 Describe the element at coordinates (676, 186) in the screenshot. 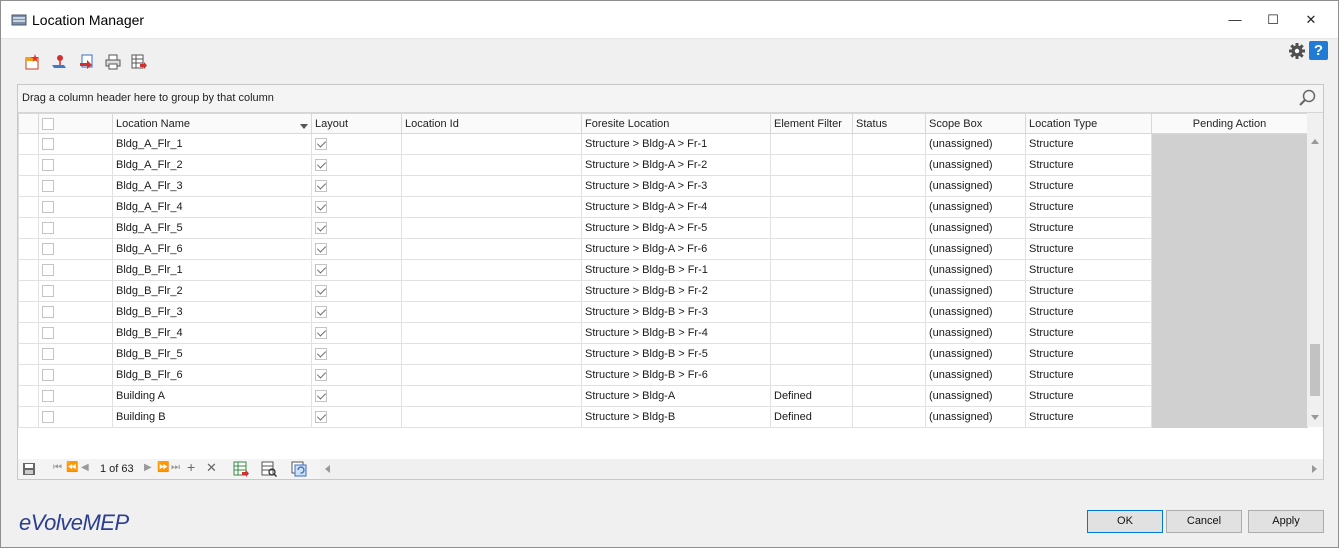

I see `foresite-location-cell: Structure > Bldg-A > Fr-3` at that location.